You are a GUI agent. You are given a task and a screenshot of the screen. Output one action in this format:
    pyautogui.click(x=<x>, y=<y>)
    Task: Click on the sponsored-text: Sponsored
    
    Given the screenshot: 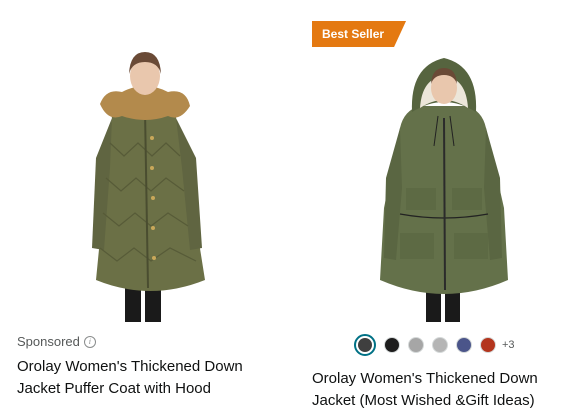 What is the action you would take?
    pyautogui.click(x=48, y=341)
    